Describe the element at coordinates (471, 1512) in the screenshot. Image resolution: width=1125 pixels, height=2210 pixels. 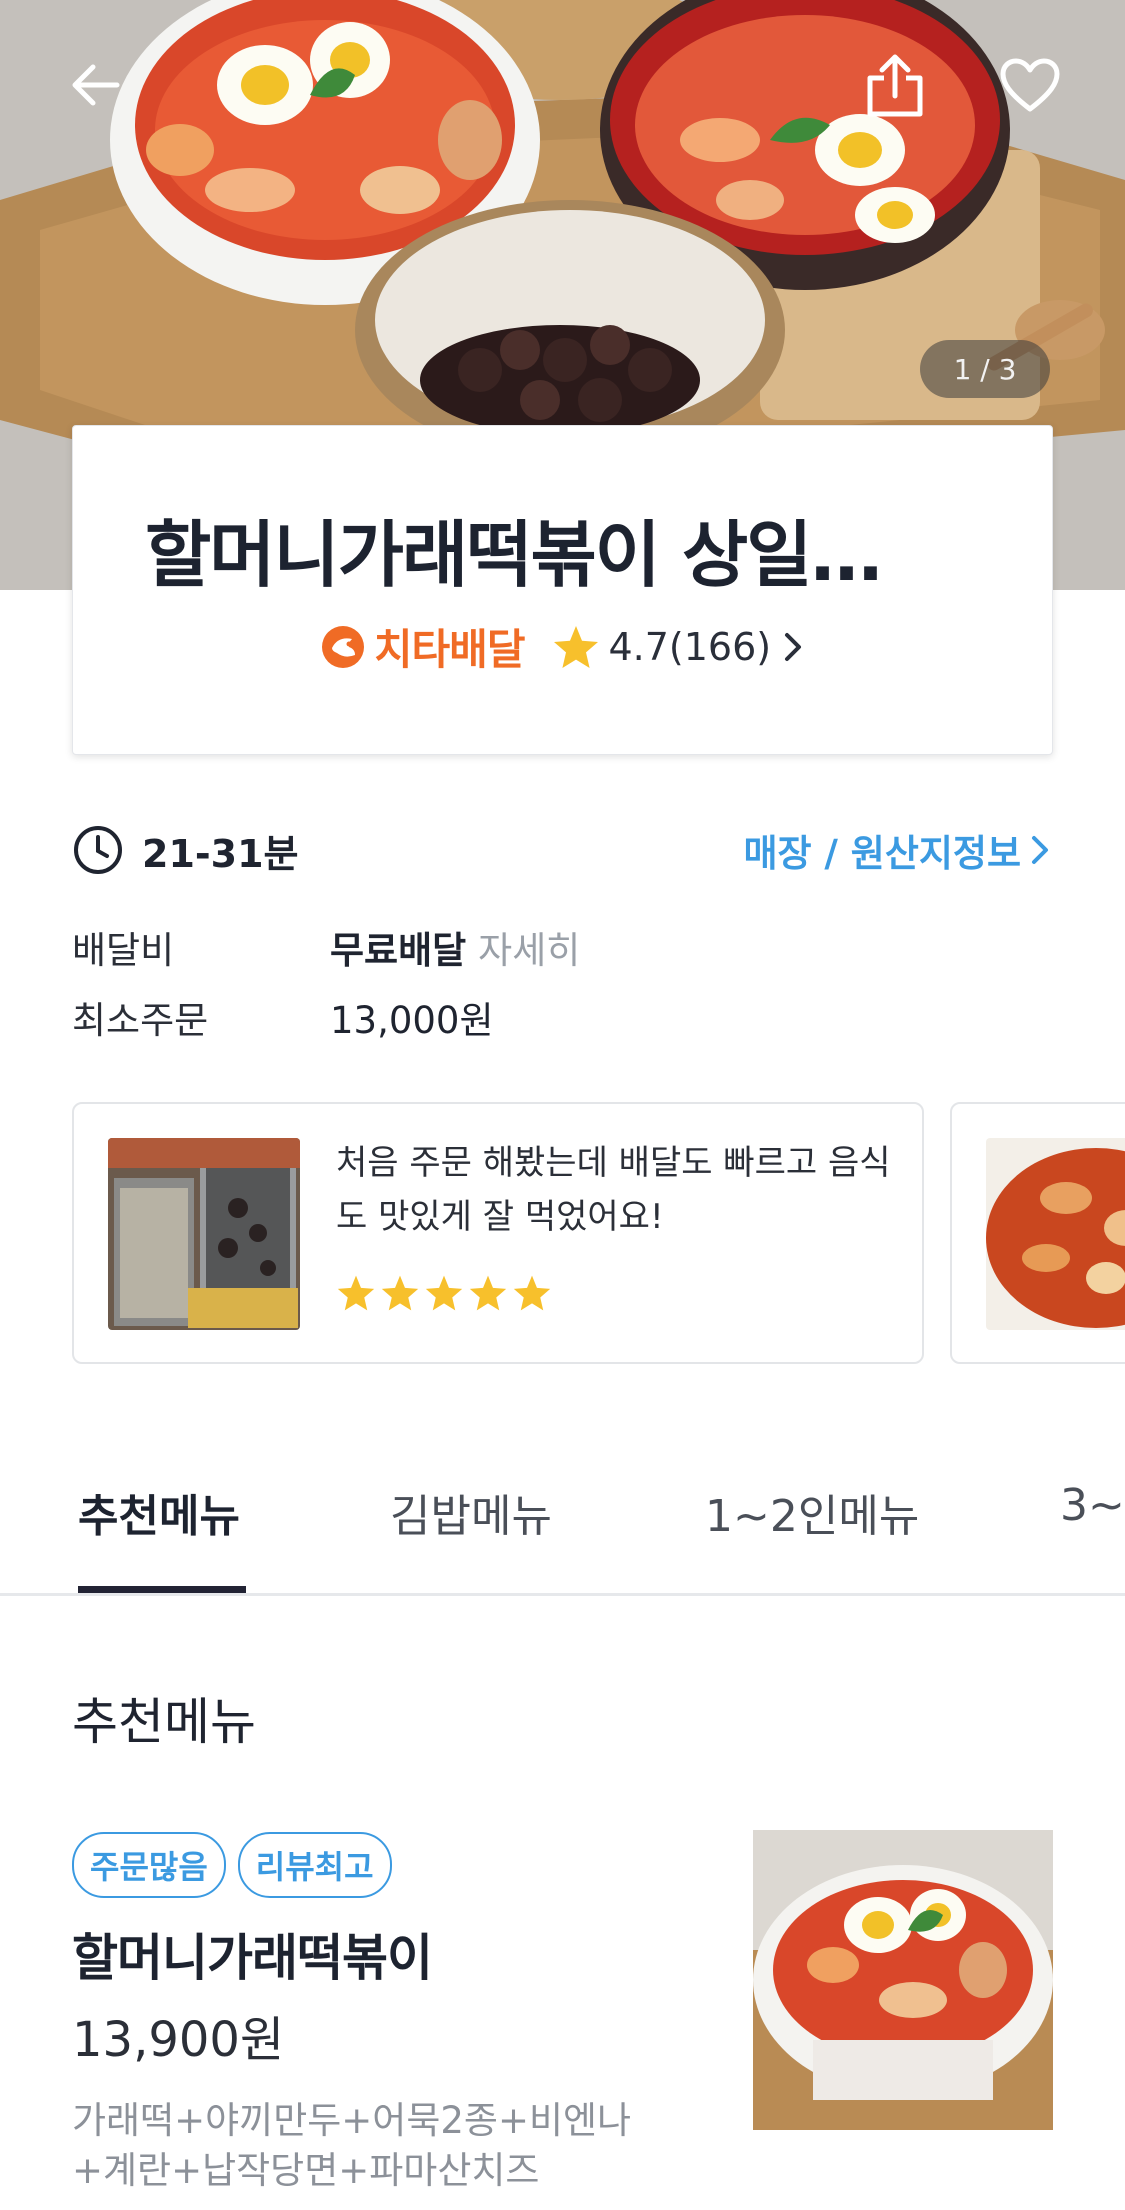
I see `tab-kimbap-menu: 김밥메뉴` at that location.